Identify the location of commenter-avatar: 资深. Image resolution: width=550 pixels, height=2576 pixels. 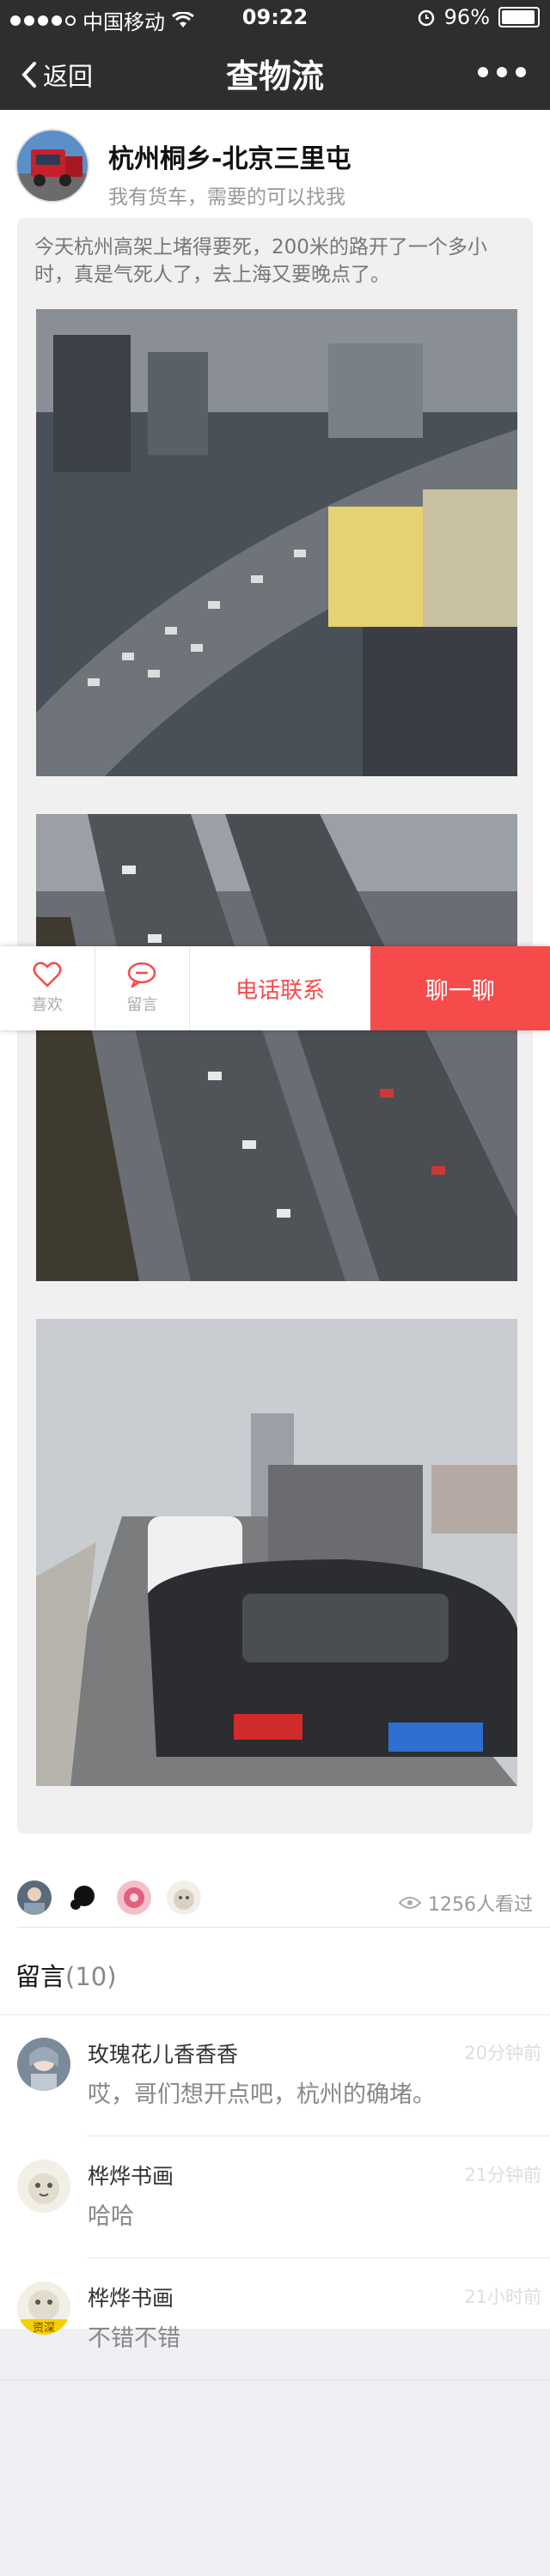
(43, 2308).